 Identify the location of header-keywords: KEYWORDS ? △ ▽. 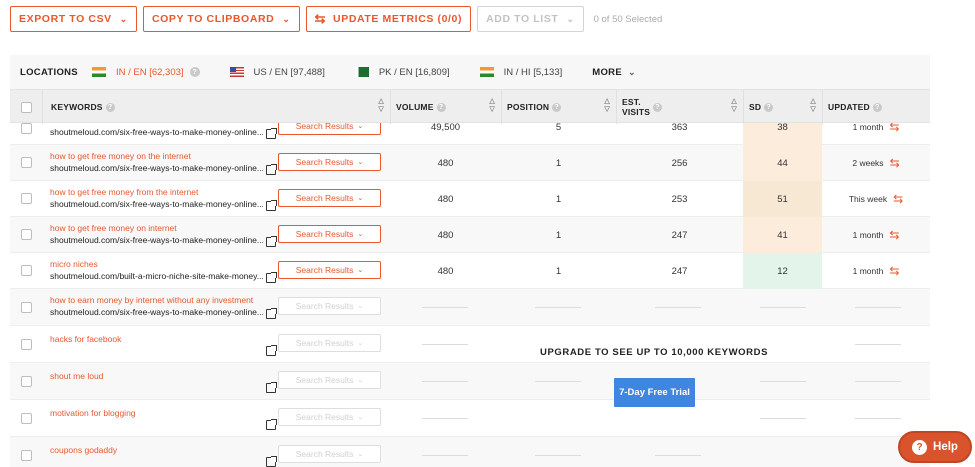
(216, 107).